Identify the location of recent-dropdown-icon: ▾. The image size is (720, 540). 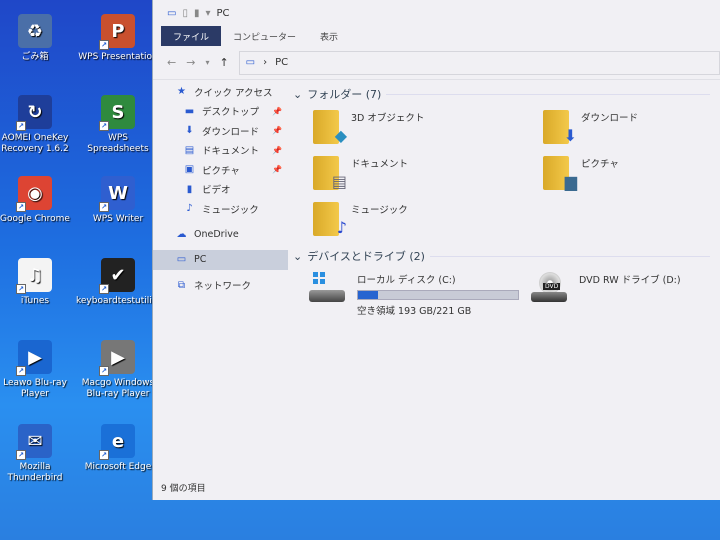
(207, 62).